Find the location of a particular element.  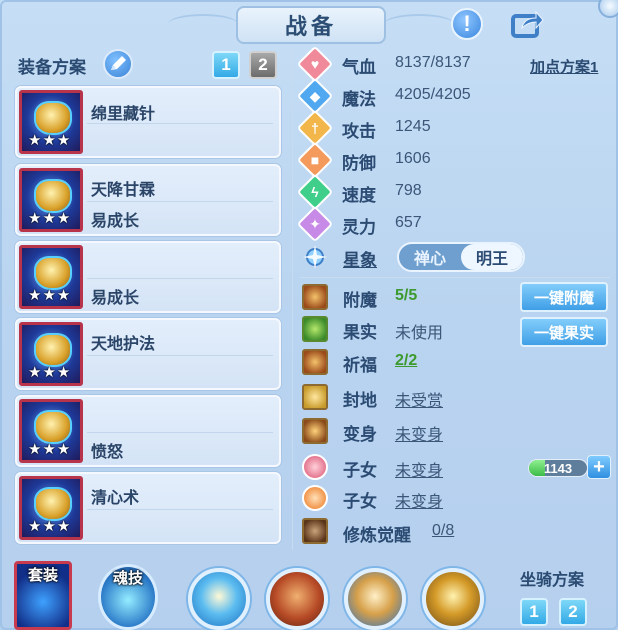

page-title: 战备 is located at coordinates (311, 25).